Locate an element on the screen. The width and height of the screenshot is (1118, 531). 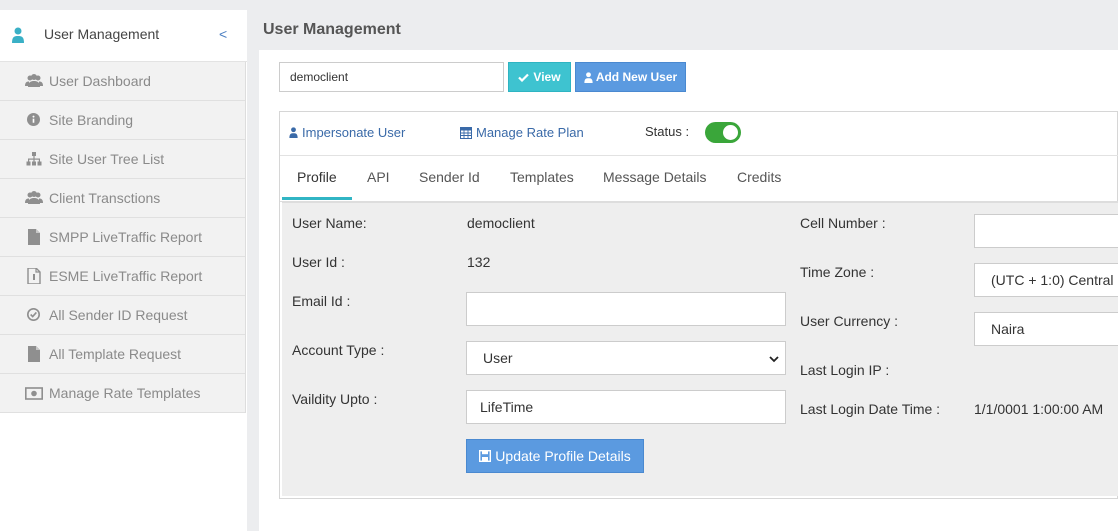
sidebar-item-label: All Template Request is located at coordinates (115, 354).